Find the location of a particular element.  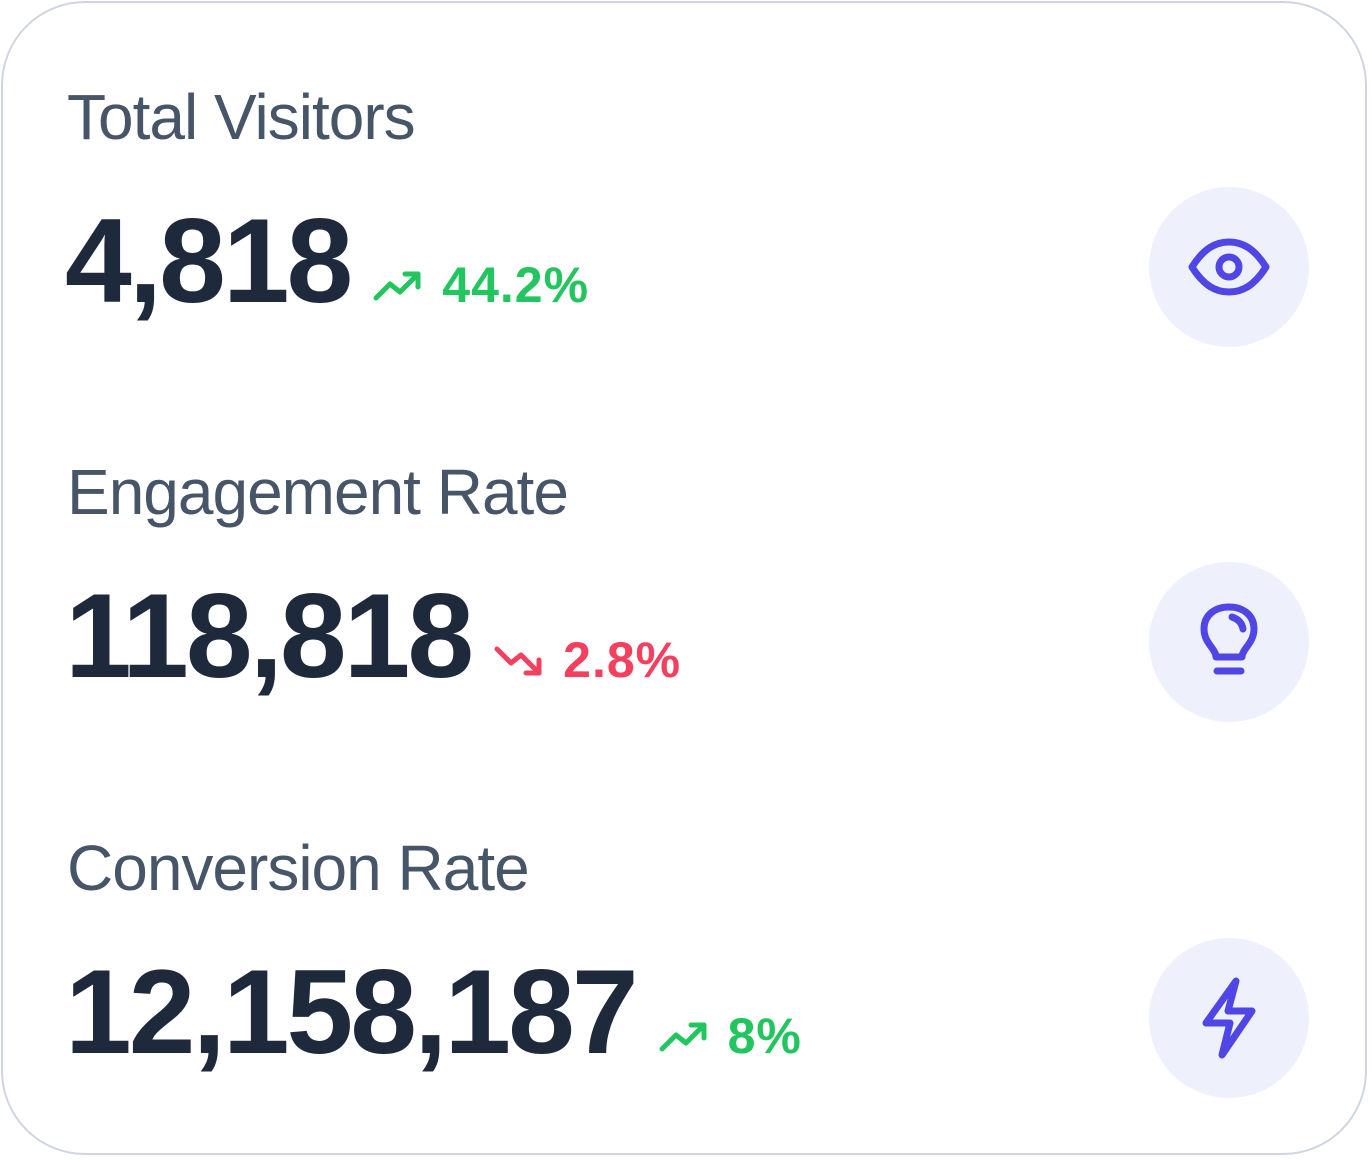

trending-down-icon is located at coordinates (519, 661).